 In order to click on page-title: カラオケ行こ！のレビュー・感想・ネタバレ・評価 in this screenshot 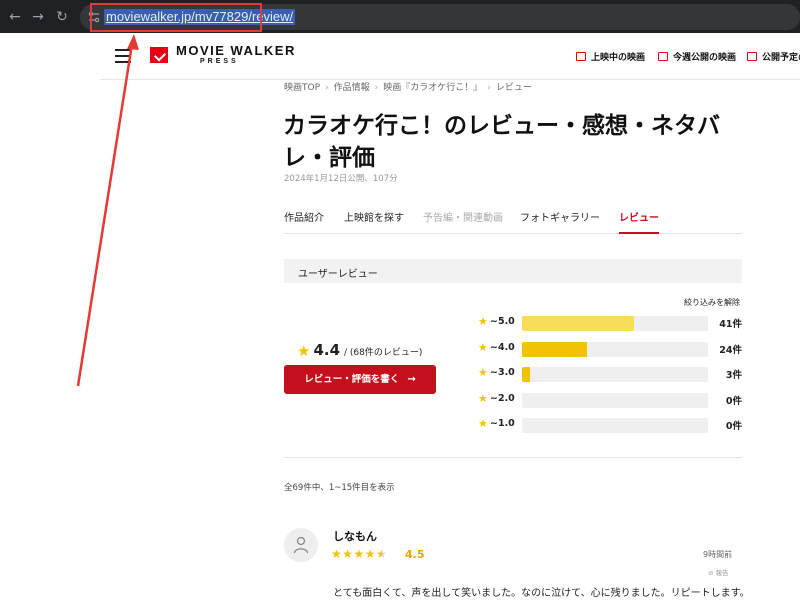, I will do `click(501, 142)`.